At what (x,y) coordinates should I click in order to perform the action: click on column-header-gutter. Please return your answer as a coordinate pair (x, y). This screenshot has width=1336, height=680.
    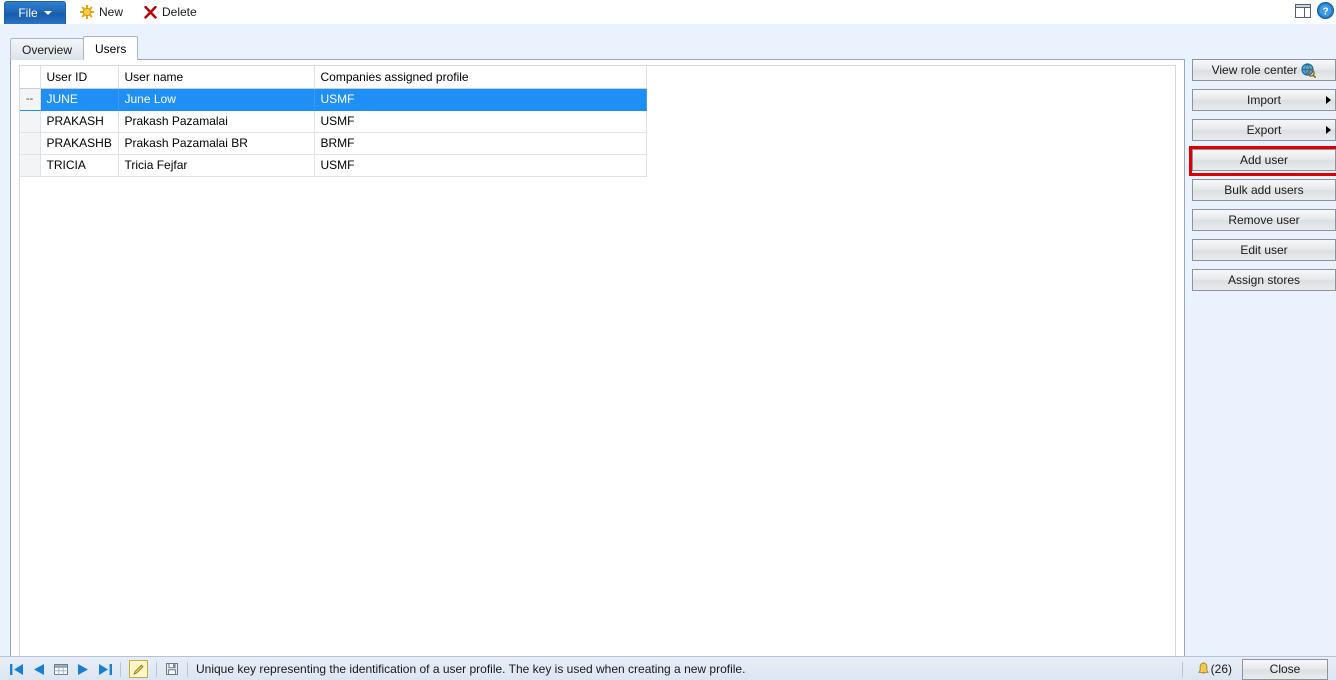
    Looking at the image, I should click on (30, 77).